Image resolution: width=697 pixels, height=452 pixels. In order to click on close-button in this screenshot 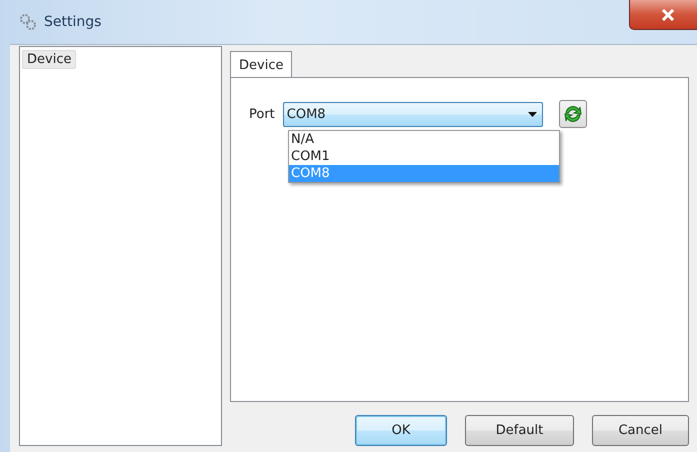, I will do `click(663, 15)`.